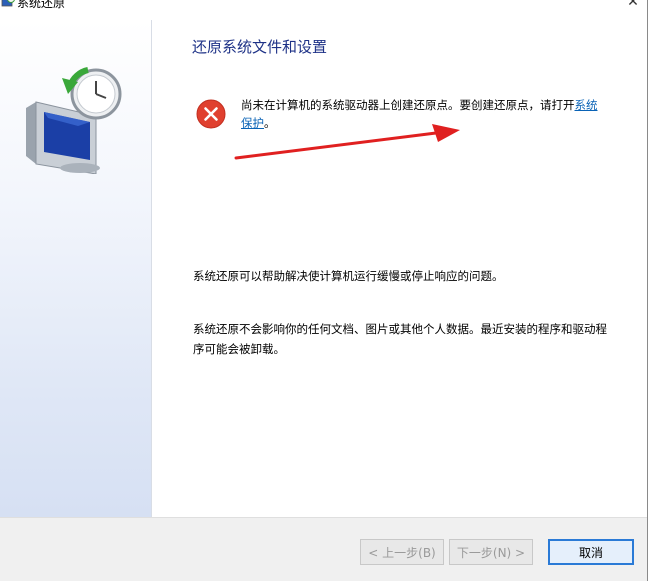 The width and height of the screenshot is (649, 582). Describe the element at coordinates (402, 552) in the screenshot. I see `back-button: < 上一步(B)` at that location.